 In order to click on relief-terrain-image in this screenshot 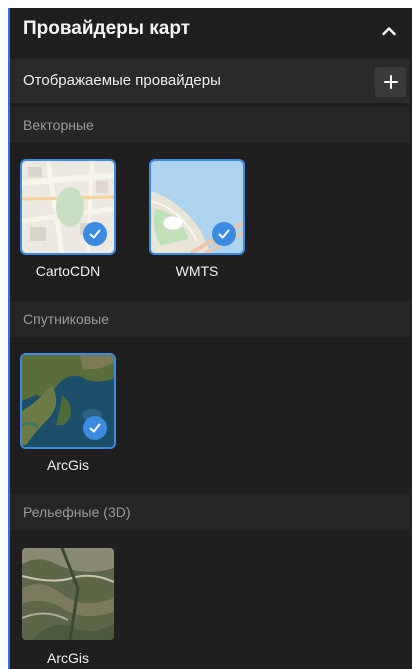, I will do `click(68, 594)`.